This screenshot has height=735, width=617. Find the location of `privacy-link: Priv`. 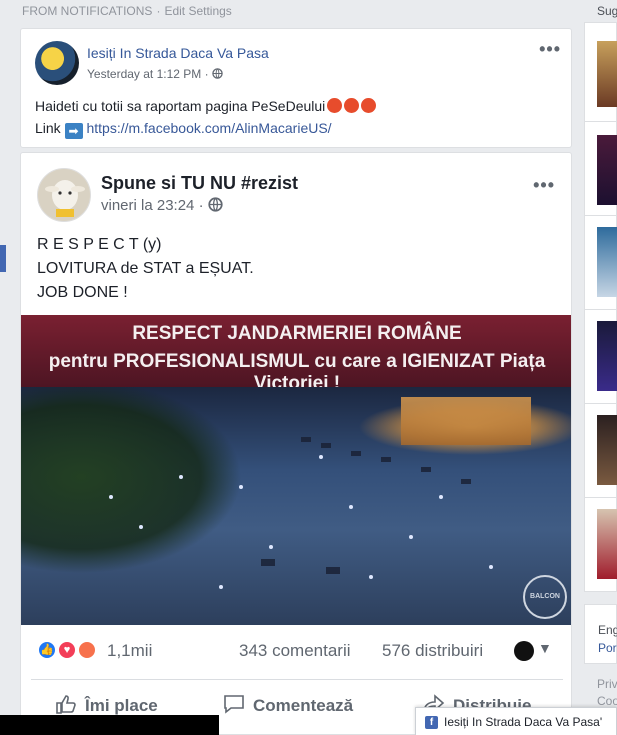

privacy-link: Priv is located at coordinates (607, 684).